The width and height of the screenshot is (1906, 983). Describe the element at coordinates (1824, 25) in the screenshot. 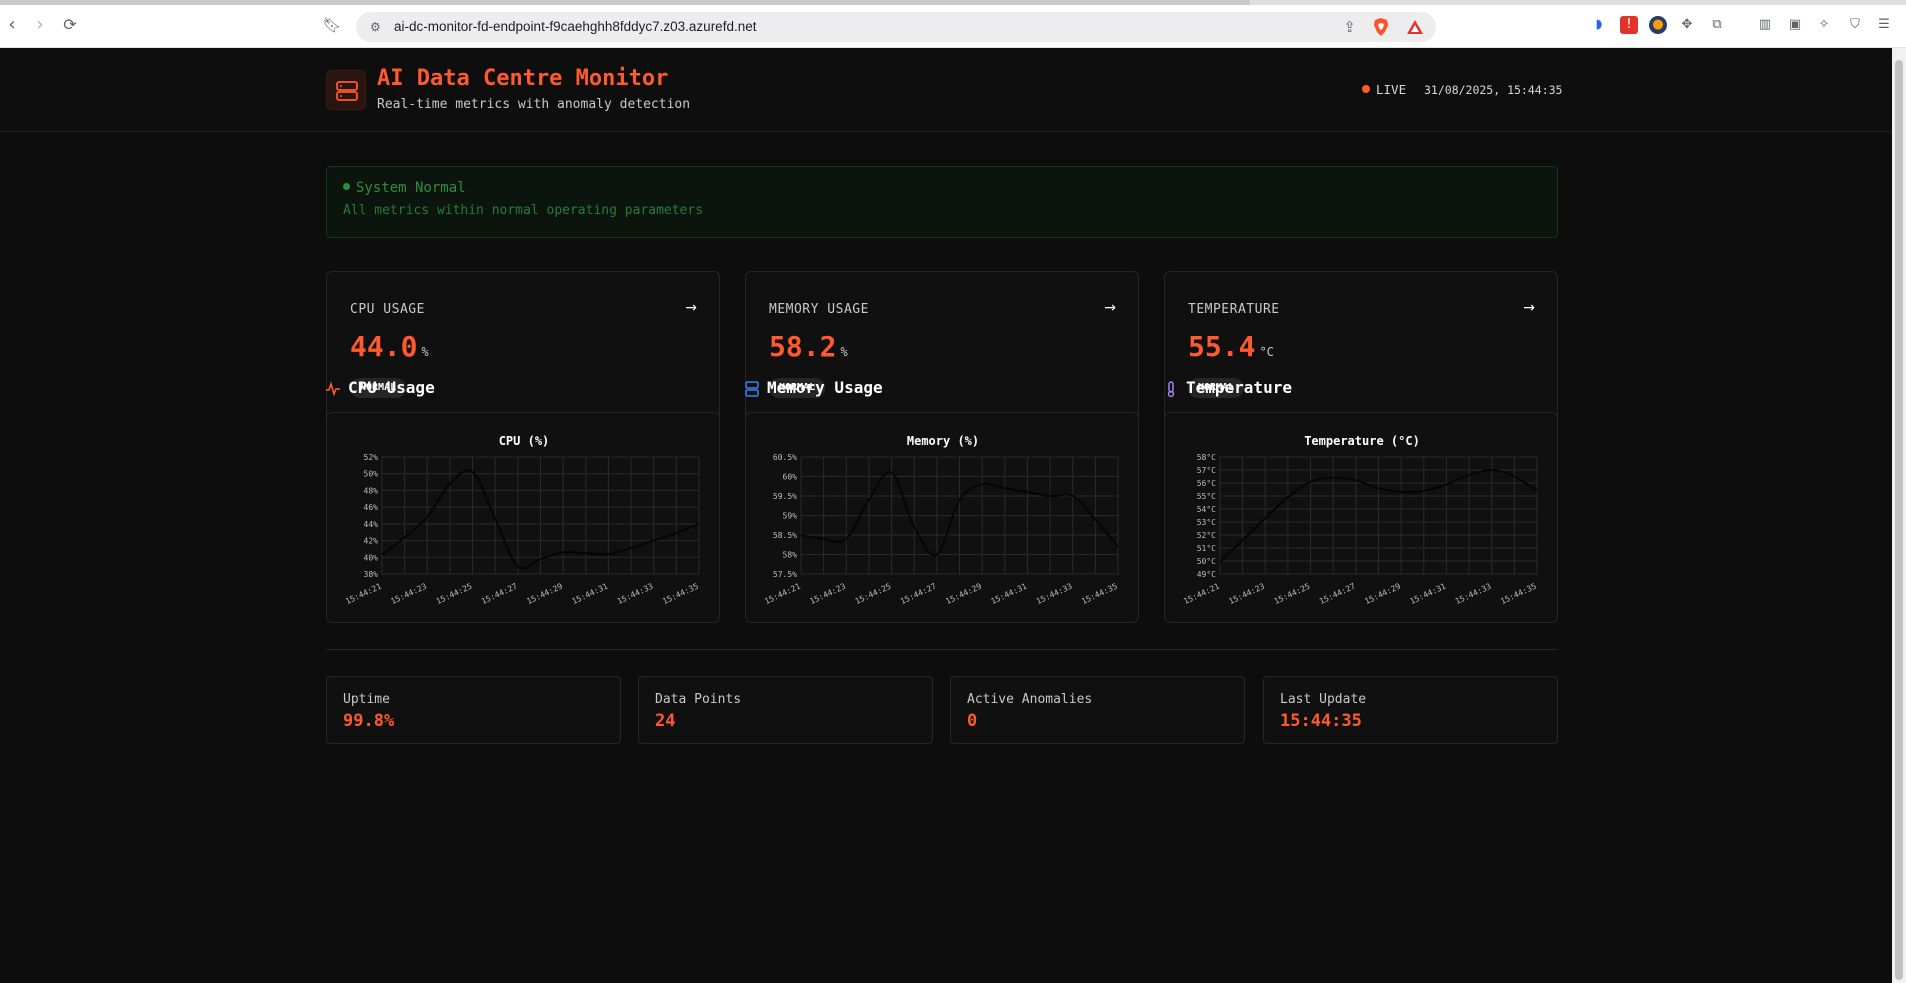

I see `leo-ai-icon: ✧` at that location.